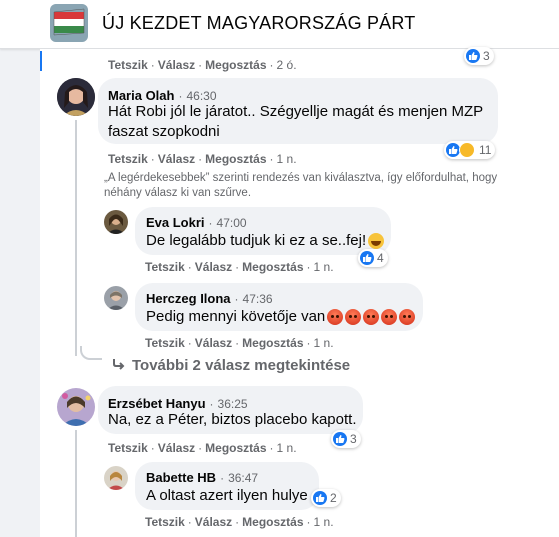  What do you see at coordinates (232, 419) in the screenshot?
I see `comment-text: Na, ez a Péter, biztos placebo kapott.` at bounding box center [232, 419].